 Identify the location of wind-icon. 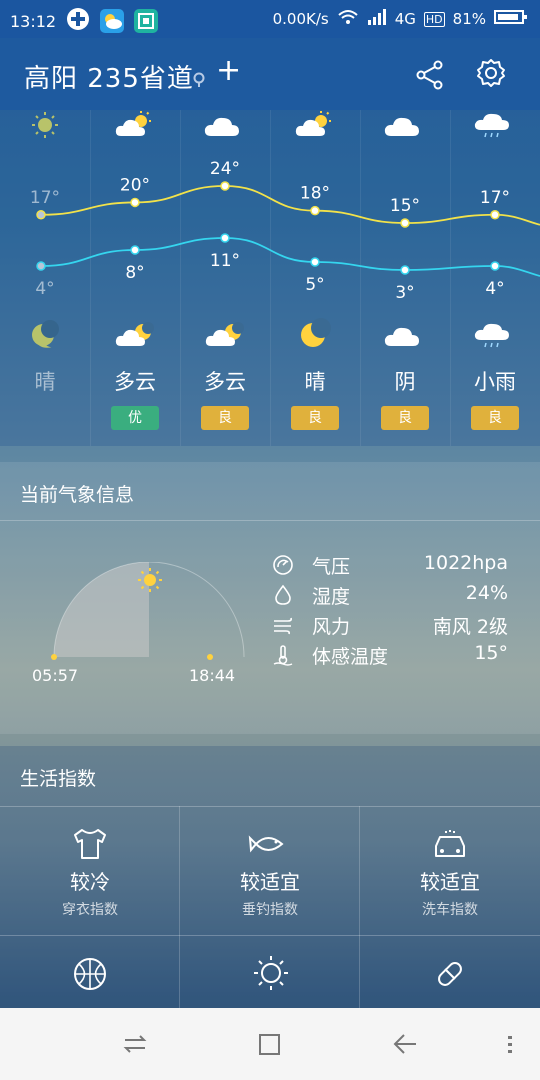
(283, 626).